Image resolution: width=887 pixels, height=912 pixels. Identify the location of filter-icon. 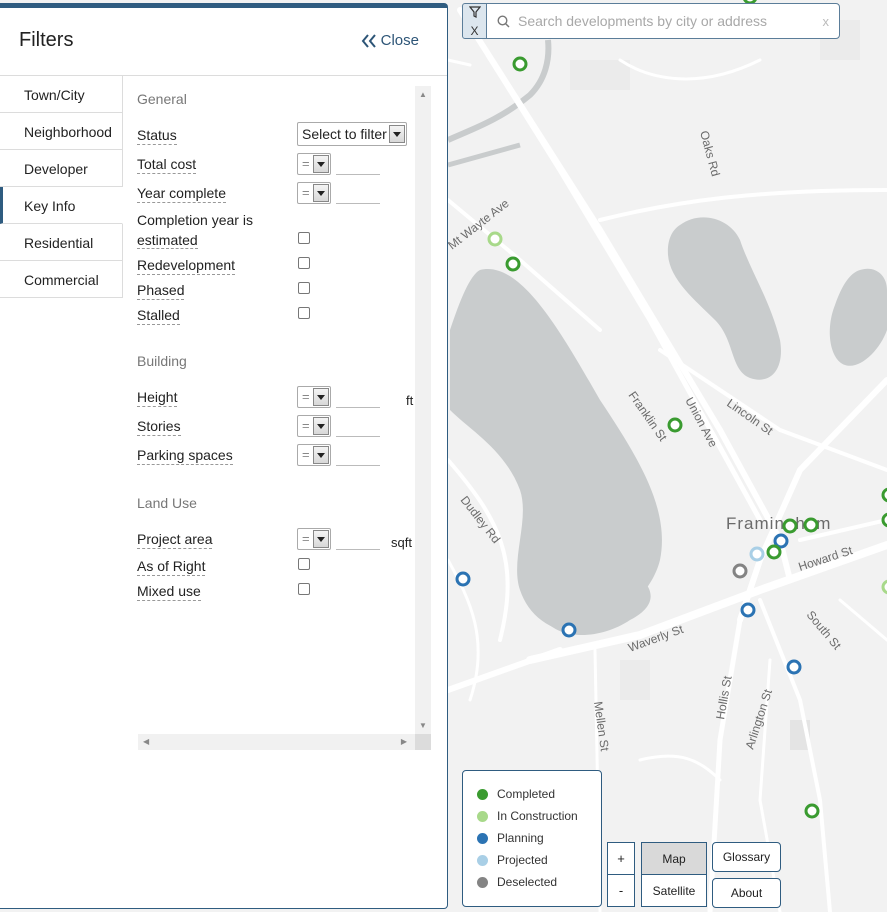
(474, 12).